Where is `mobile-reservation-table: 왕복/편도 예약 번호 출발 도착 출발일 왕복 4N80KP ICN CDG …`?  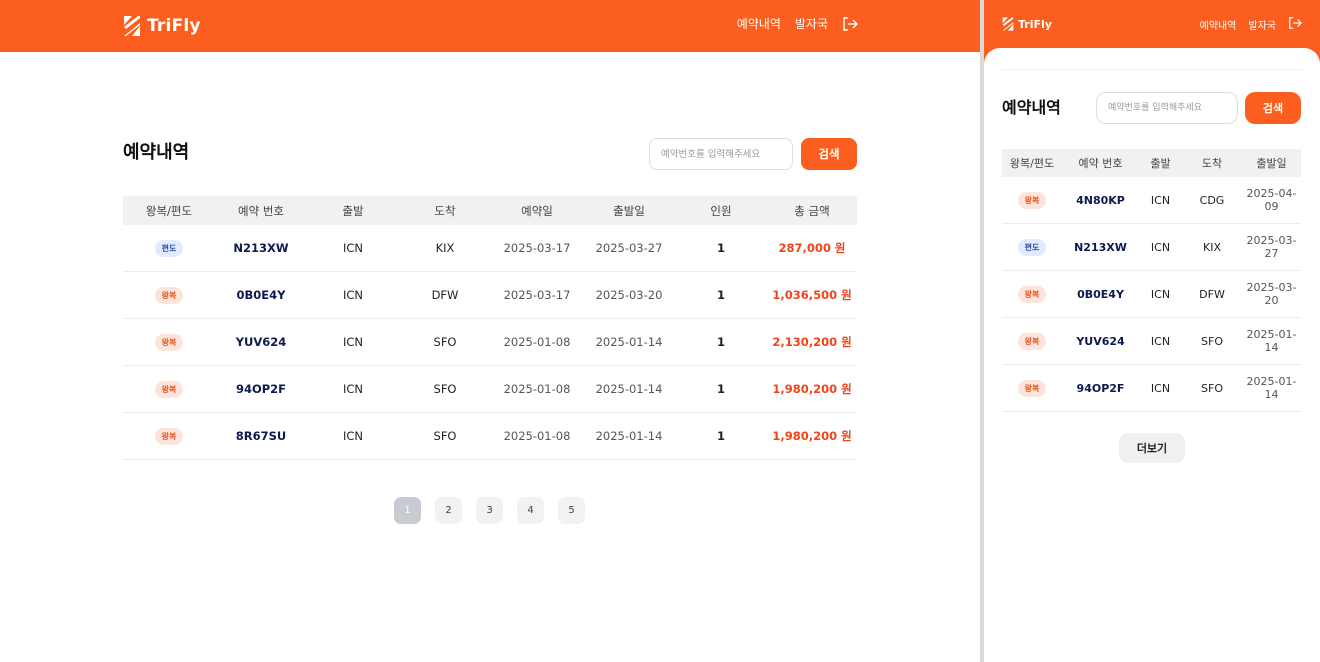 mobile-reservation-table: 왕복/편도 예약 번호 출발 도착 출발일 왕복 4N80KP ICN CDG … is located at coordinates (1151, 280).